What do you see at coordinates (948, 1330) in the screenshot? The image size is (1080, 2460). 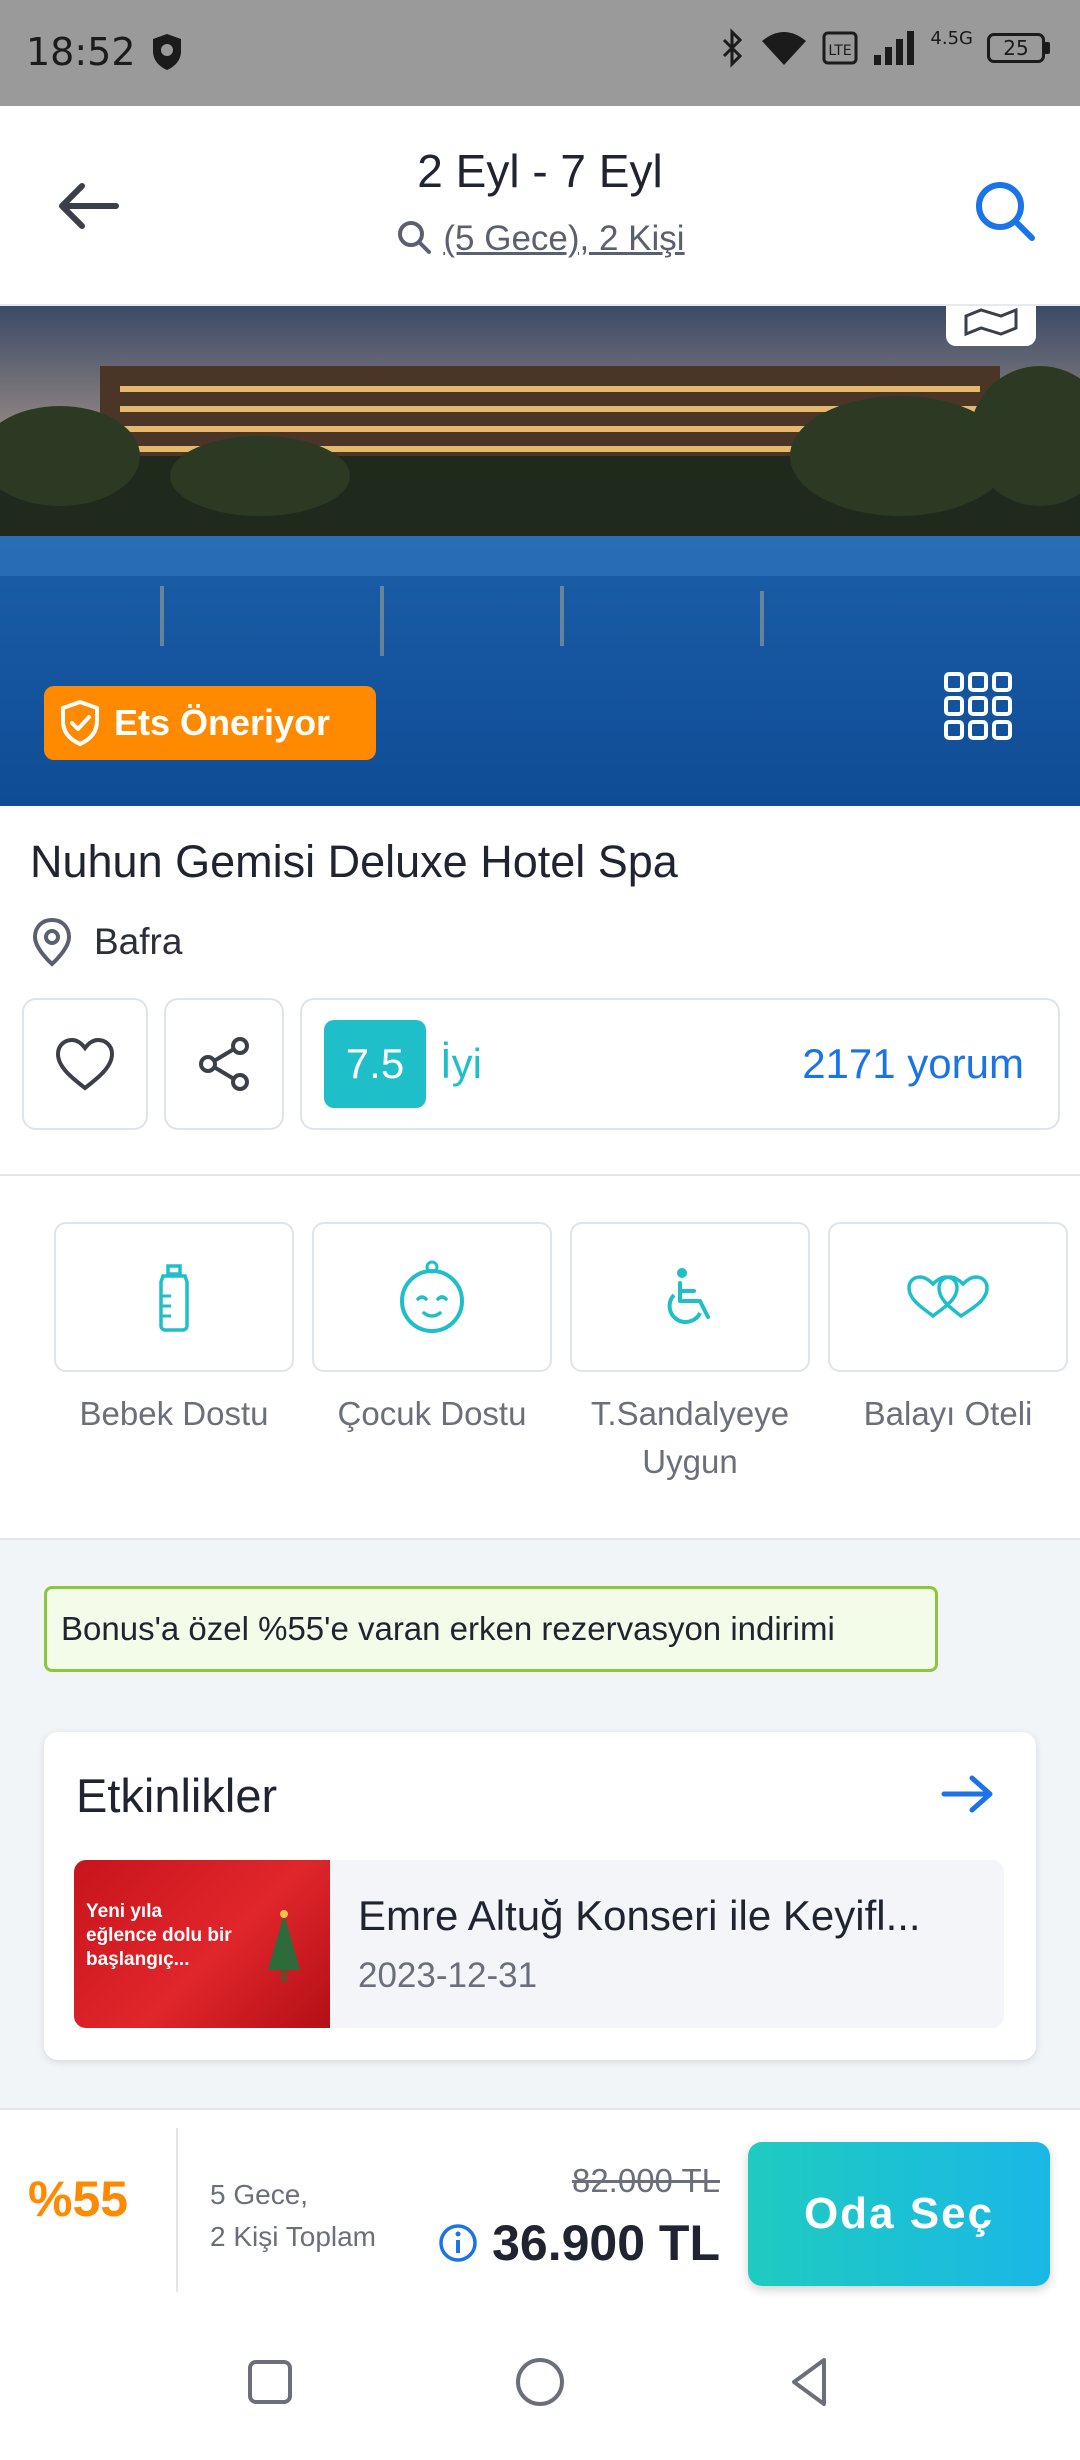 I see `feature-honeymoon: Balayı Oteli` at bounding box center [948, 1330].